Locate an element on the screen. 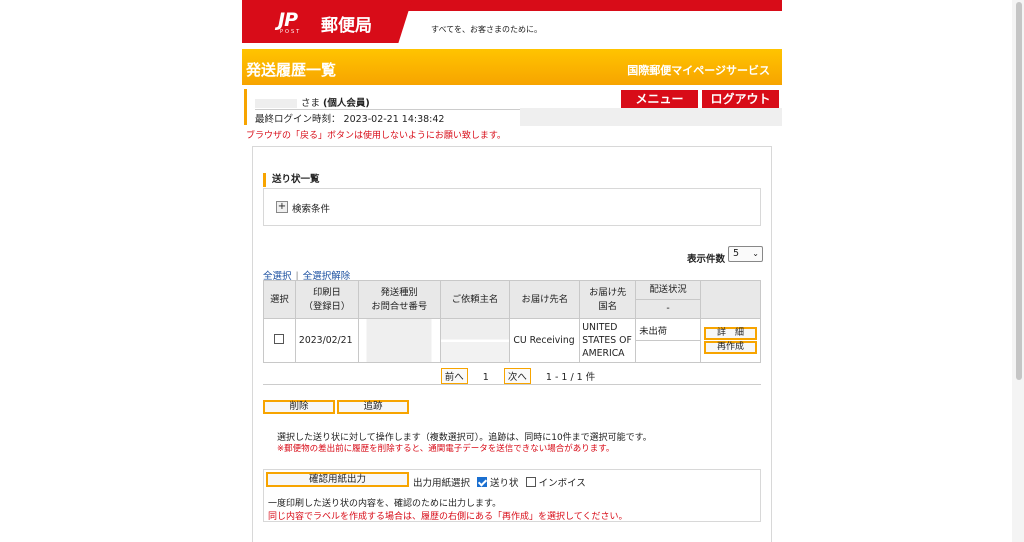 This screenshot has height=542, width=1024. member-type: (個人会員) is located at coordinates (346, 103).